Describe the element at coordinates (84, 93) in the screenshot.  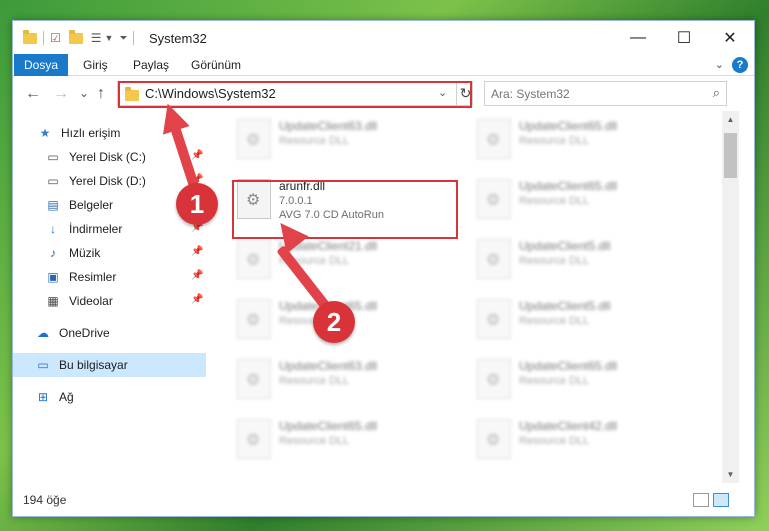
I see `recent-locations-button: ⌄` at that location.